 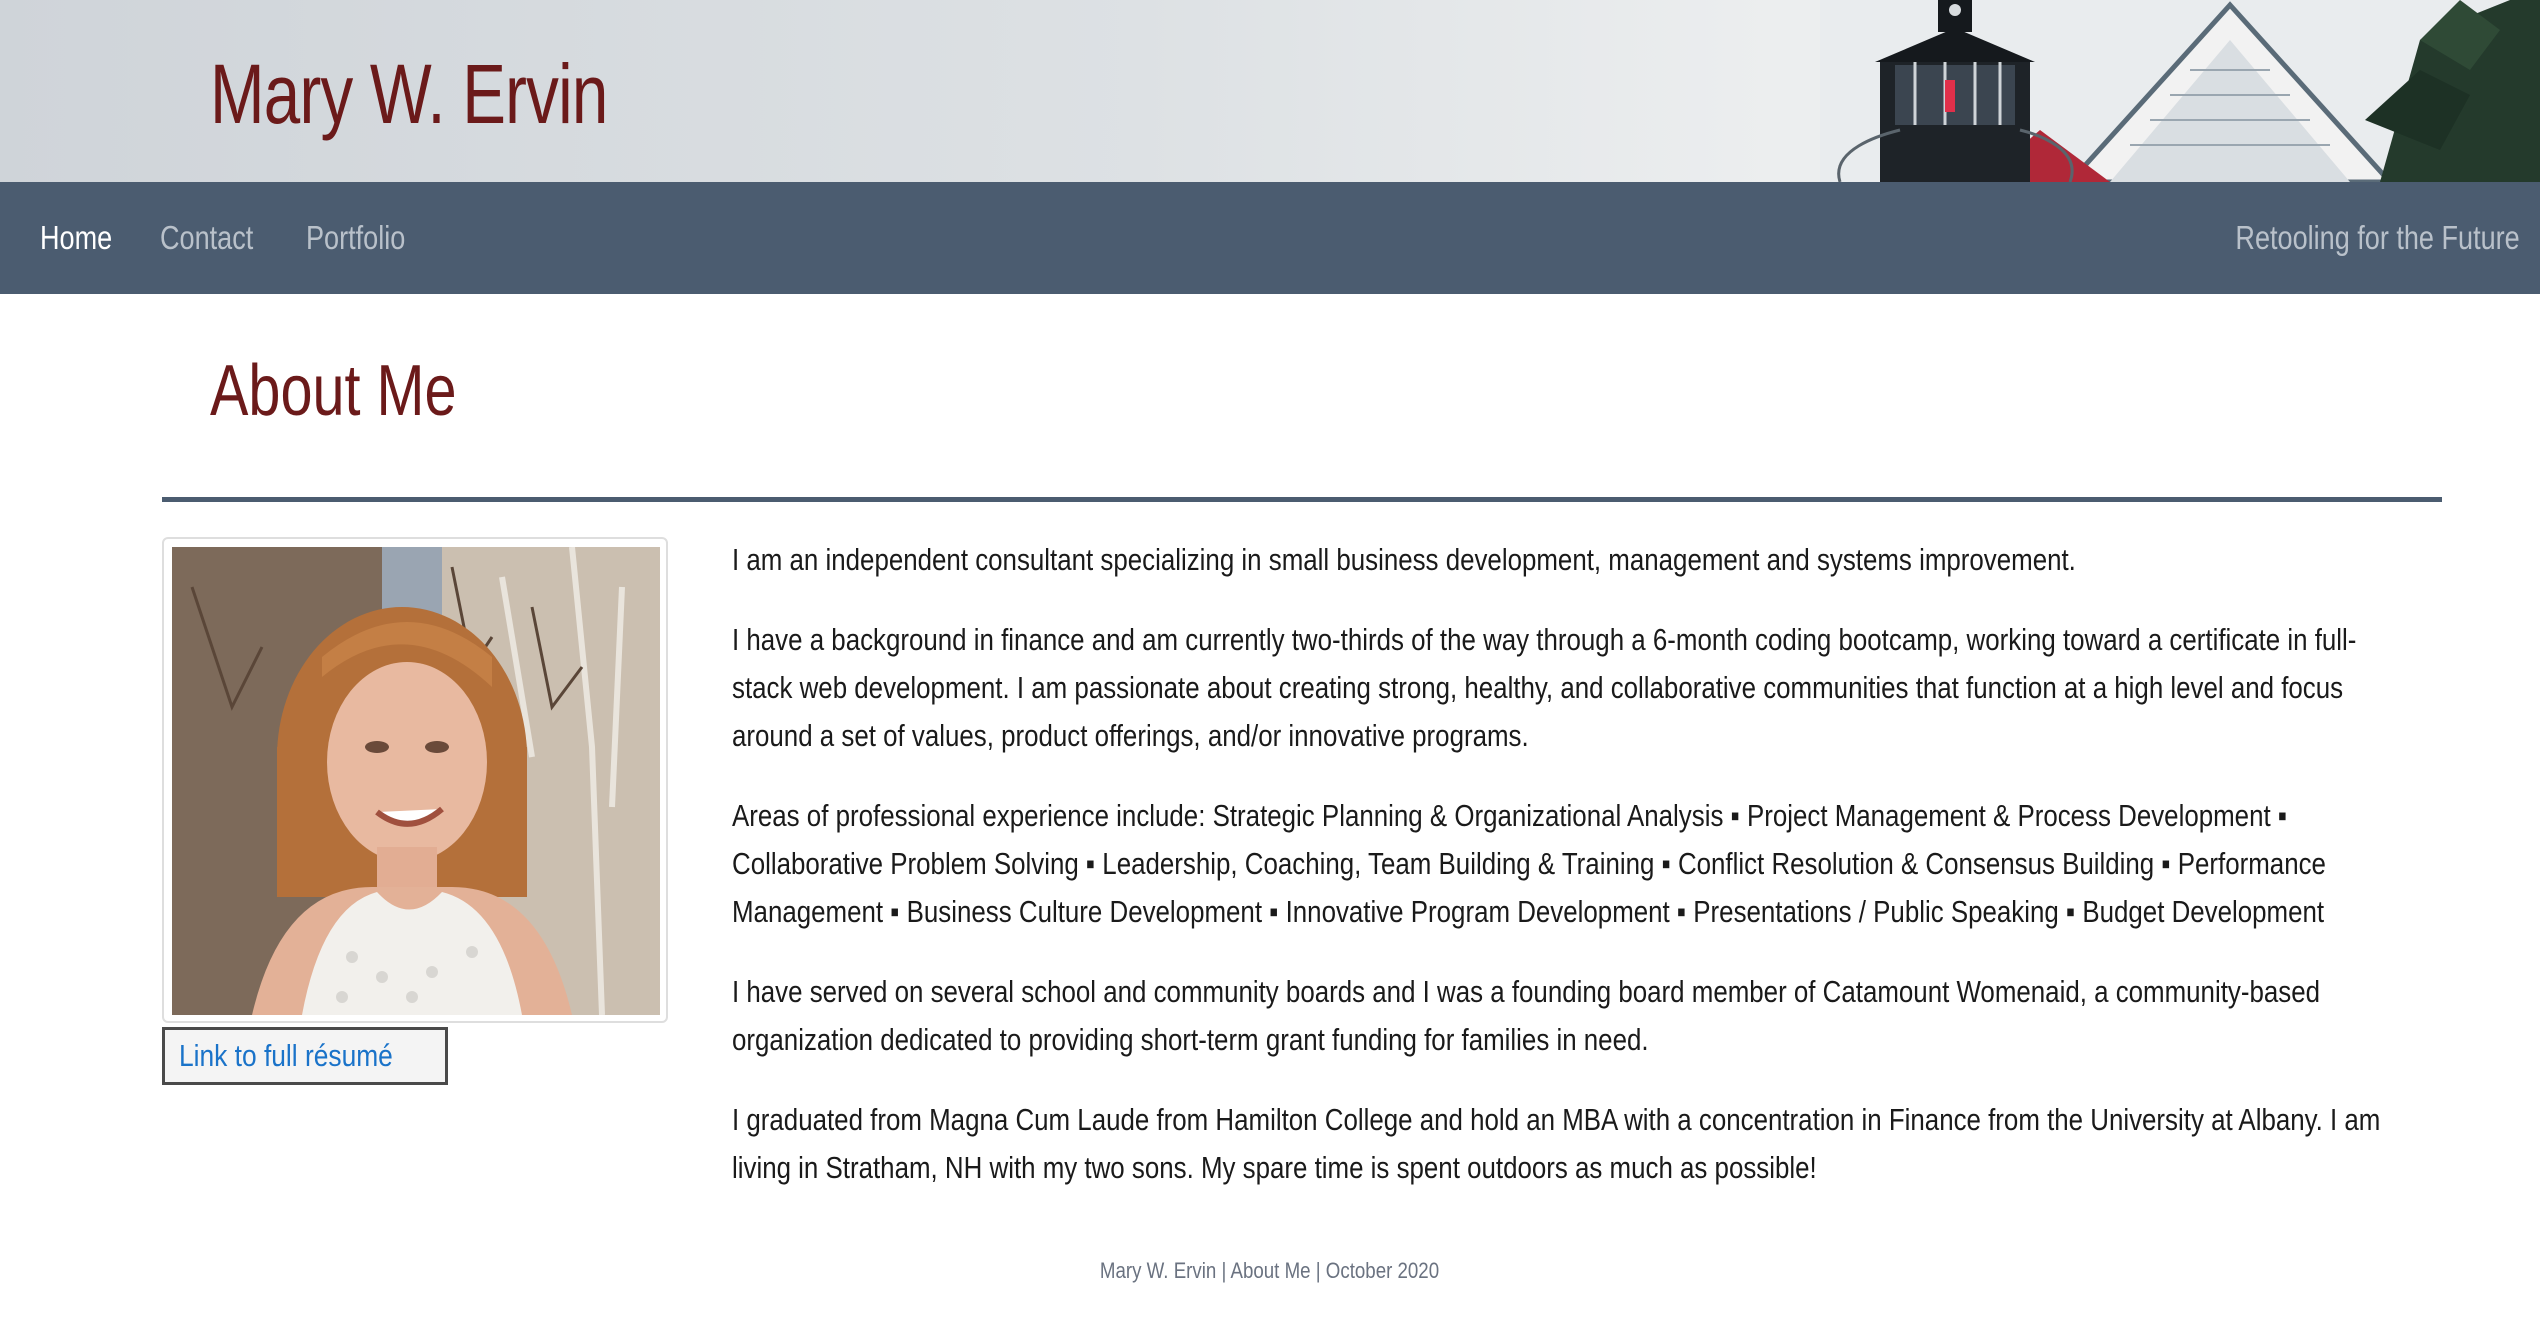 What do you see at coordinates (355, 238) in the screenshot?
I see `nav-portfolio-link: Portfolio` at bounding box center [355, 238].